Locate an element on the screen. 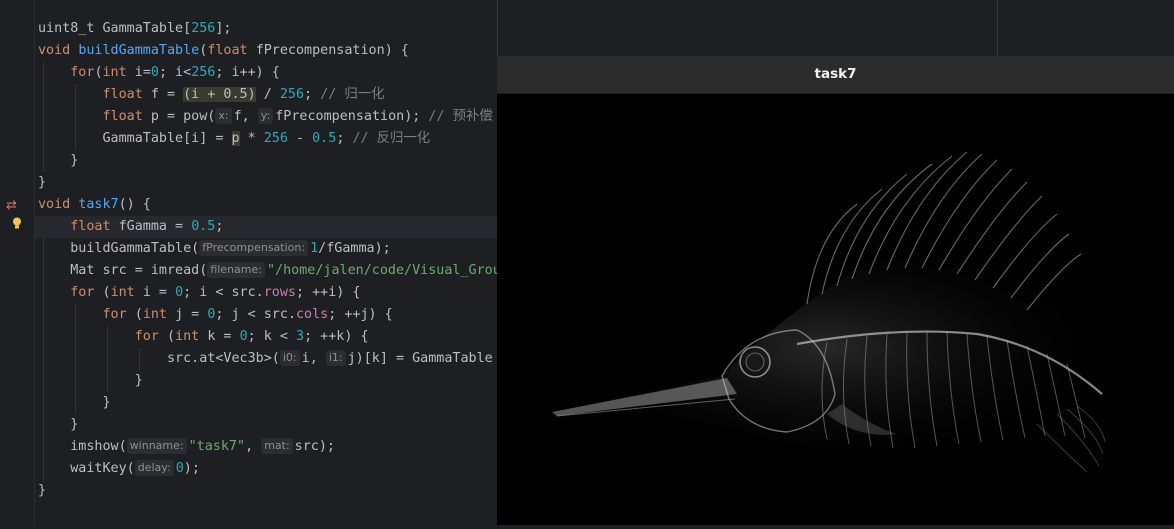 The height and width of the screenshot is (529, 1174). code-line-6: GammaTable[i] = p * 256 - 0.5; // 反归一化 is located at coordinates (266, 138).